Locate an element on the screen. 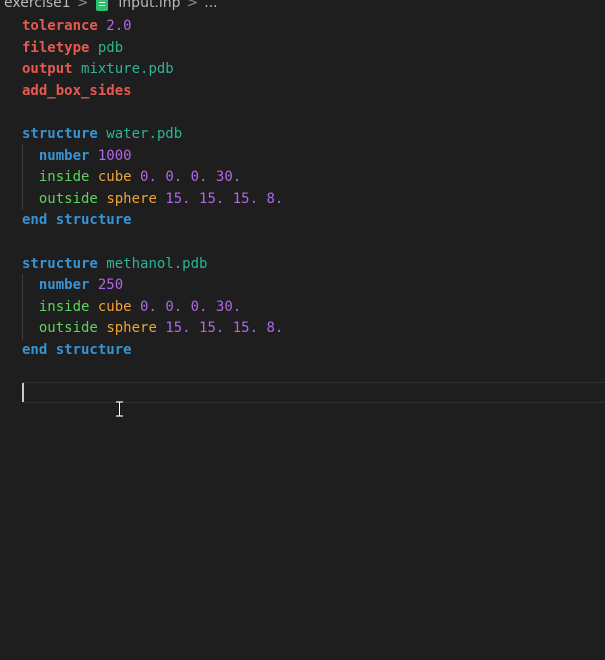 The image size is (605, 660). code-line: number 250 is located at coordinates (72, 285).